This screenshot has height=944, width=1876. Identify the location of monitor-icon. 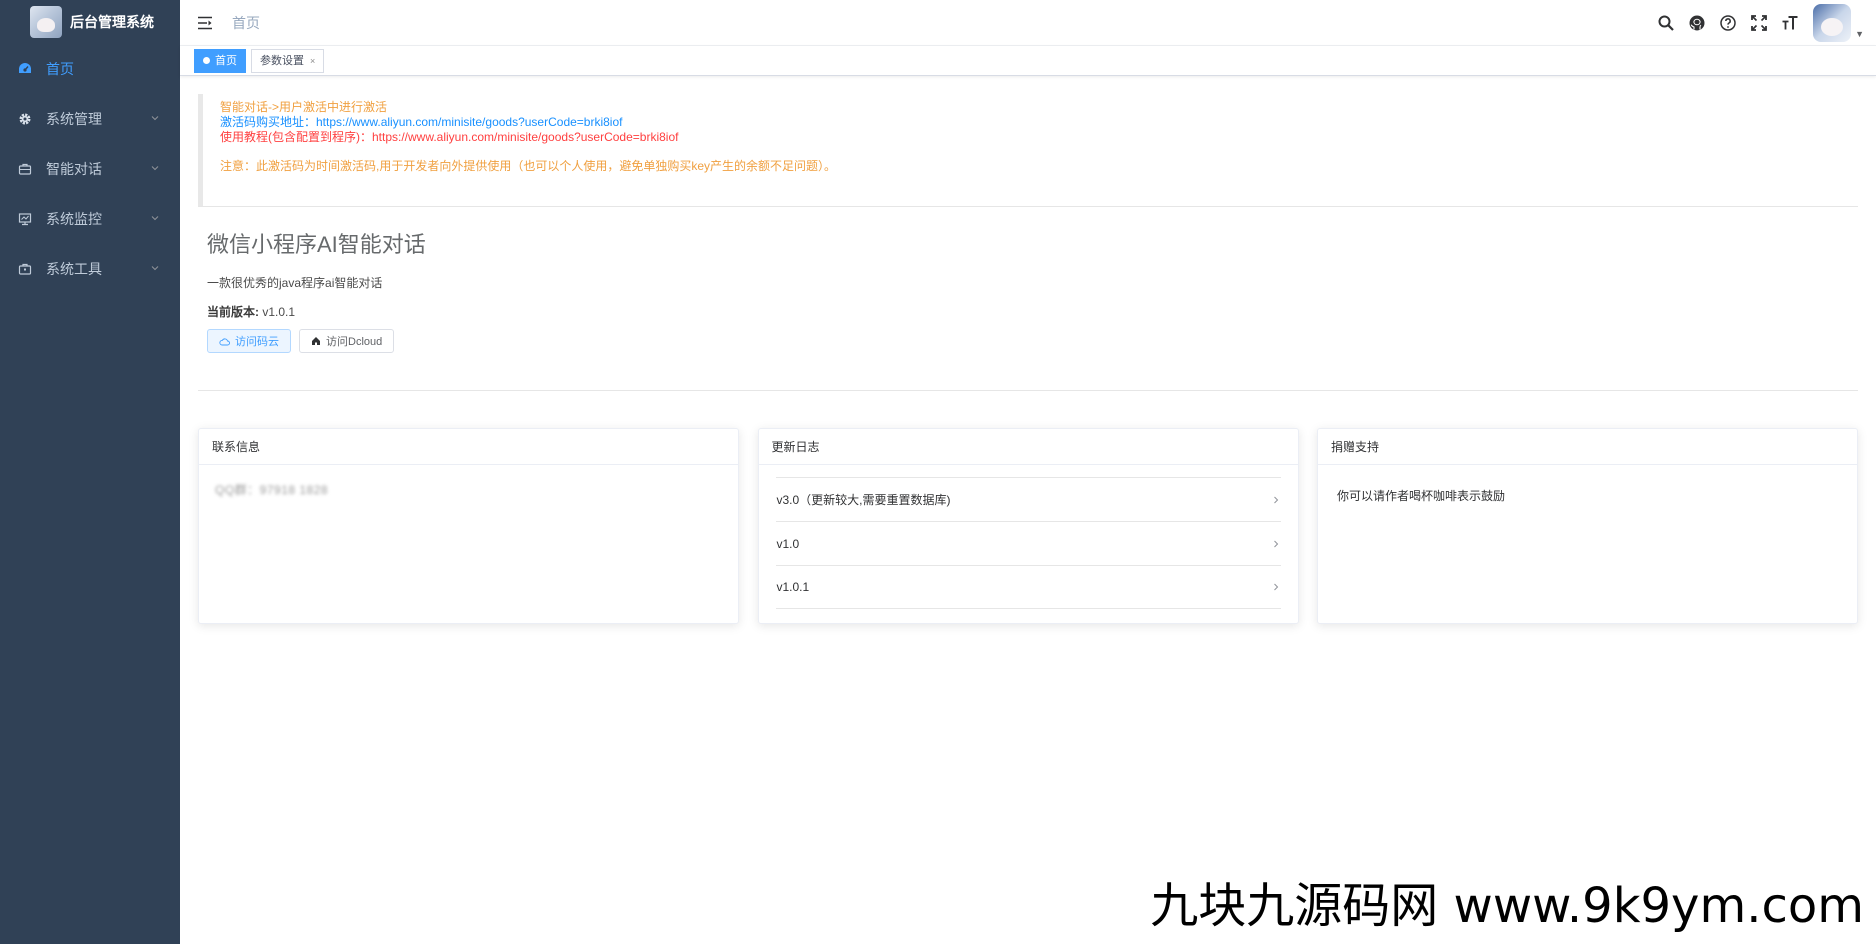
(25, 219).